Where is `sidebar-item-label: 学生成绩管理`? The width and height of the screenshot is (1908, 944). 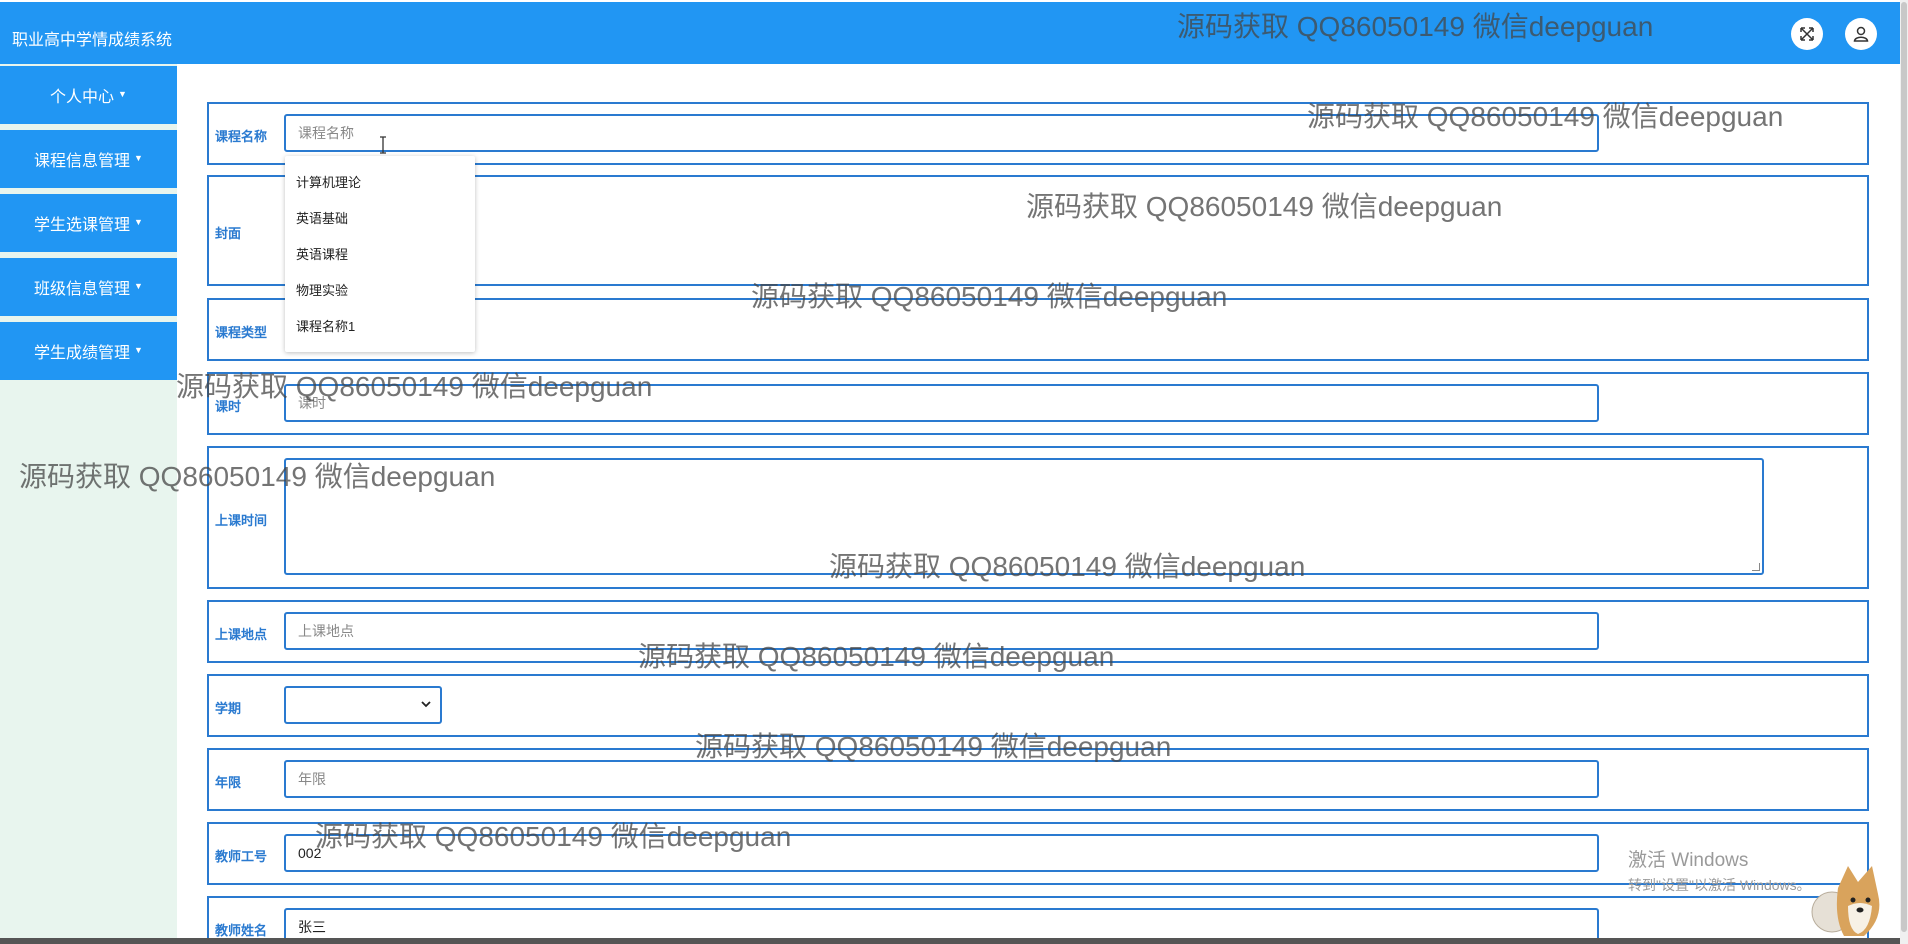
sidebar-item-label: 学生成绩管理 is located at coordinates (82, 353).